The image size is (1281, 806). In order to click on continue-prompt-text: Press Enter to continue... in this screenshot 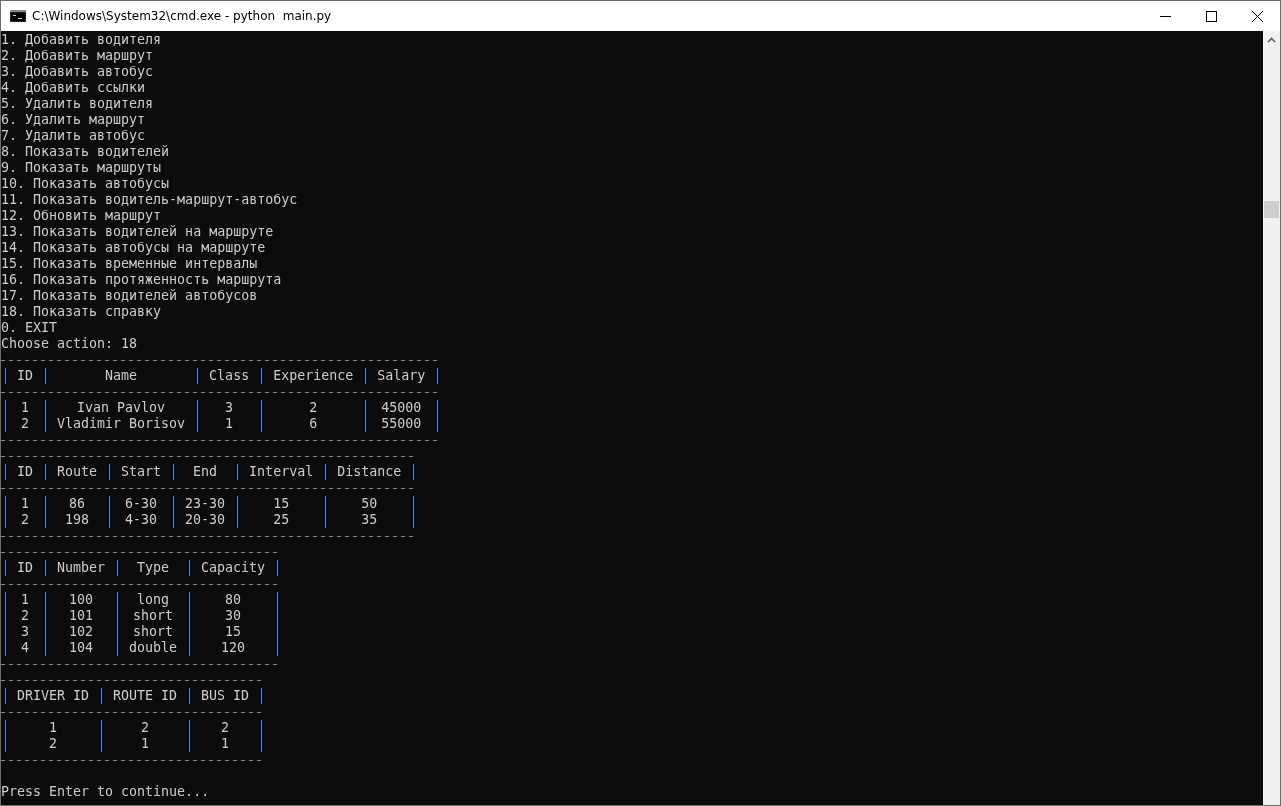, I will do `click(105, 792)`.